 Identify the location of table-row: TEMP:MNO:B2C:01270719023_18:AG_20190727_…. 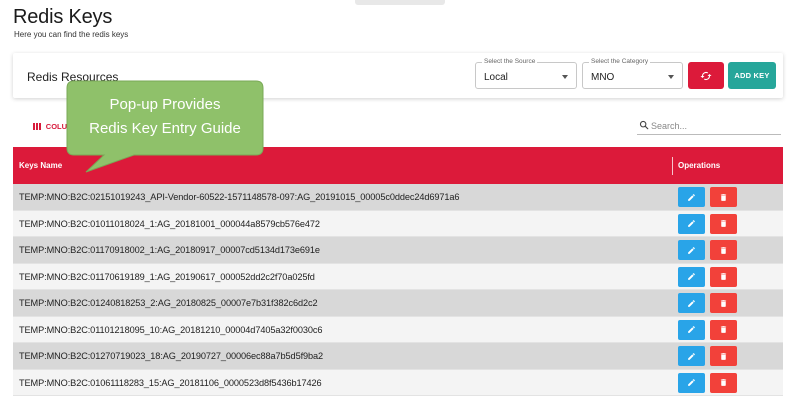
(398, 356).